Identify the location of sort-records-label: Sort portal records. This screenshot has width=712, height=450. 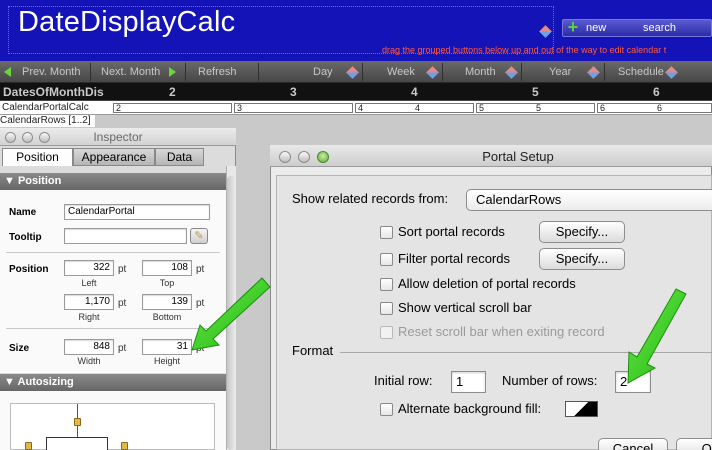
(451, 231).